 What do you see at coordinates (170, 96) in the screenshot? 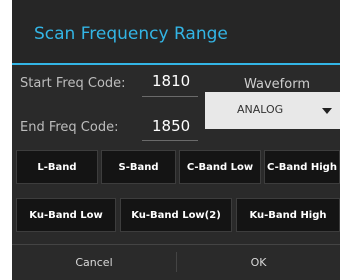
I see `start-freq-underline` at bounding box center [170, 96].